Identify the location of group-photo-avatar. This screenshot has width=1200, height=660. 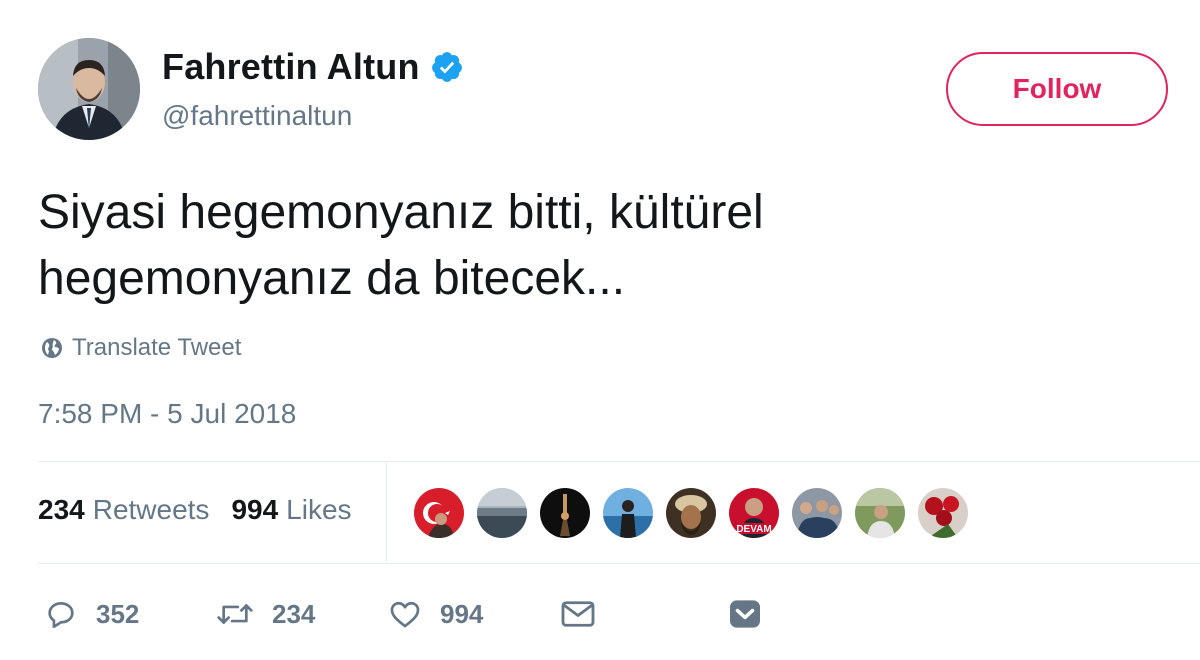
(817, 513).